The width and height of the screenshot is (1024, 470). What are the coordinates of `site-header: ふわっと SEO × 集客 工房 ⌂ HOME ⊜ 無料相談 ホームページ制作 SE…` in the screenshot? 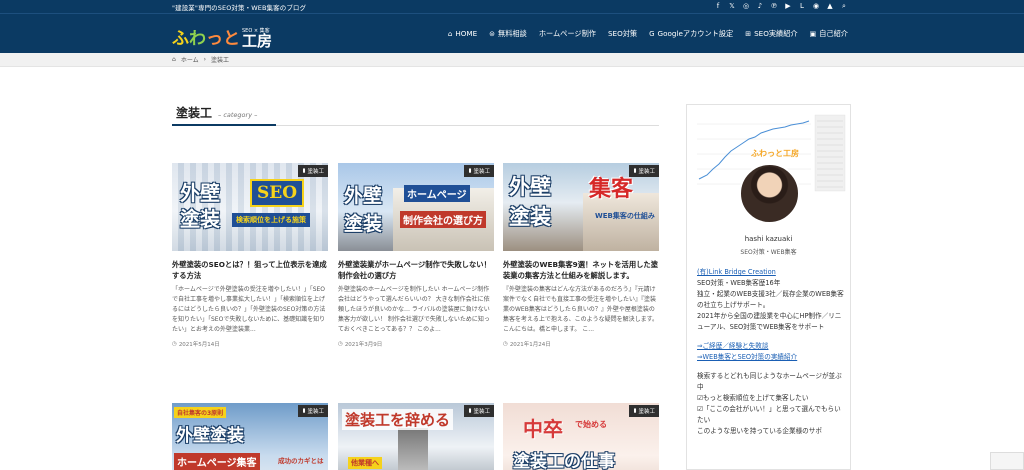 It's located at (512, 33).